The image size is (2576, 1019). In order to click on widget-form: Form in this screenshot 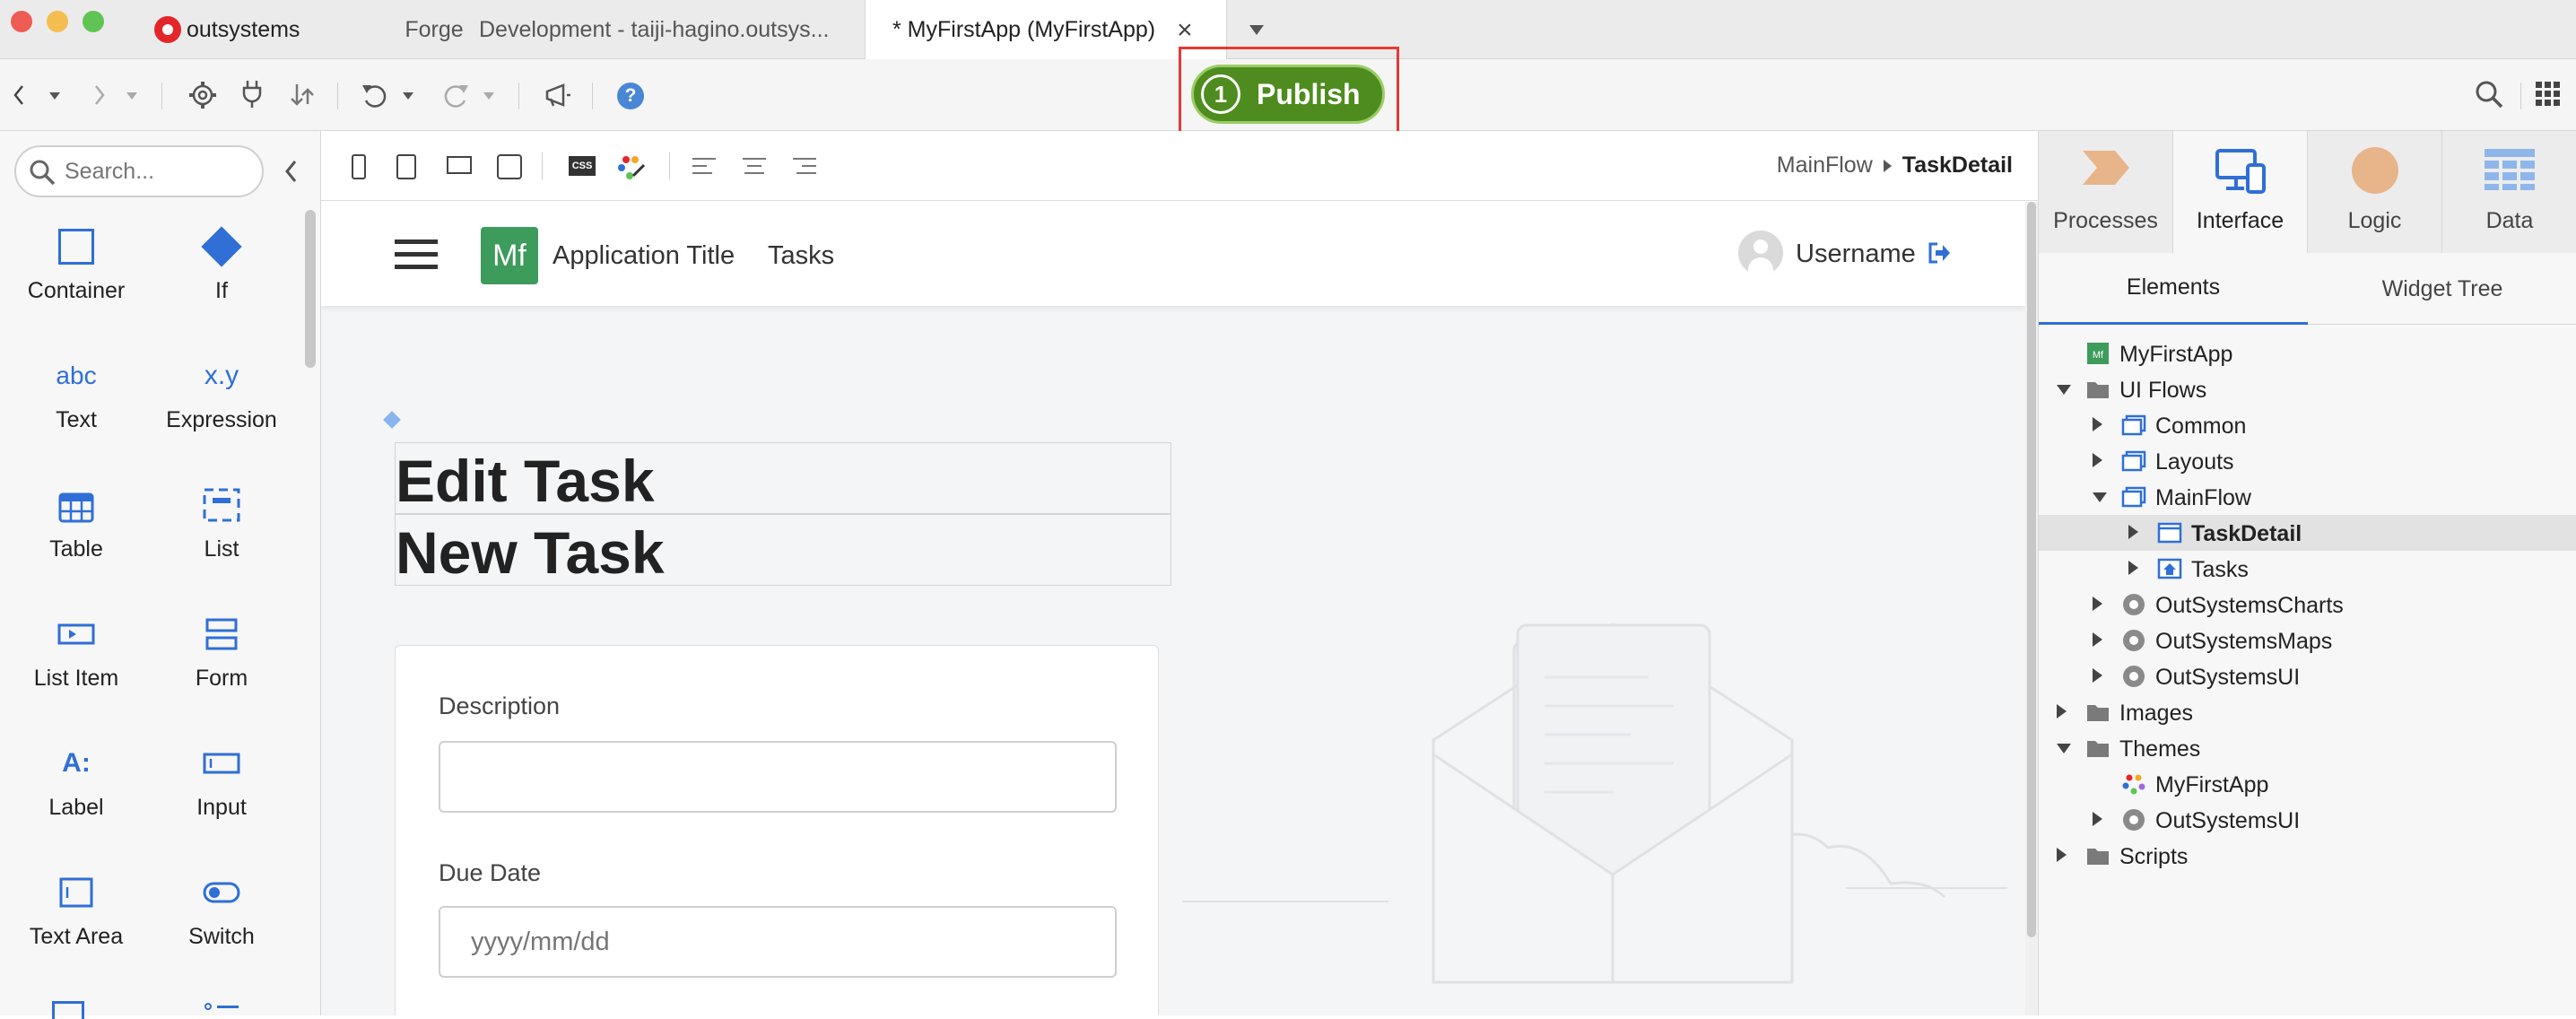, I will do `click(221, 652)`.